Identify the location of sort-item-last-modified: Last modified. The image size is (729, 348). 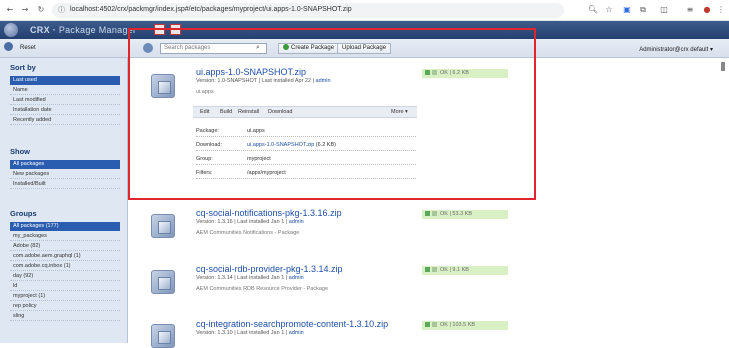
(65, 100).